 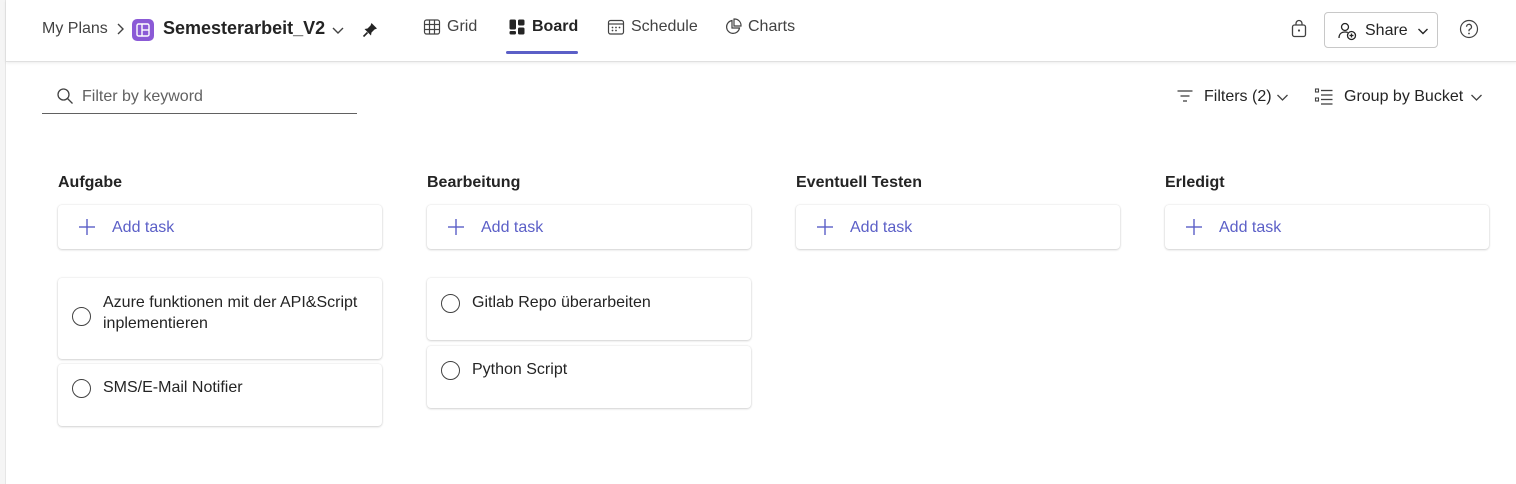 I want to click on share-button: Share, so click(x=1381, y=30).